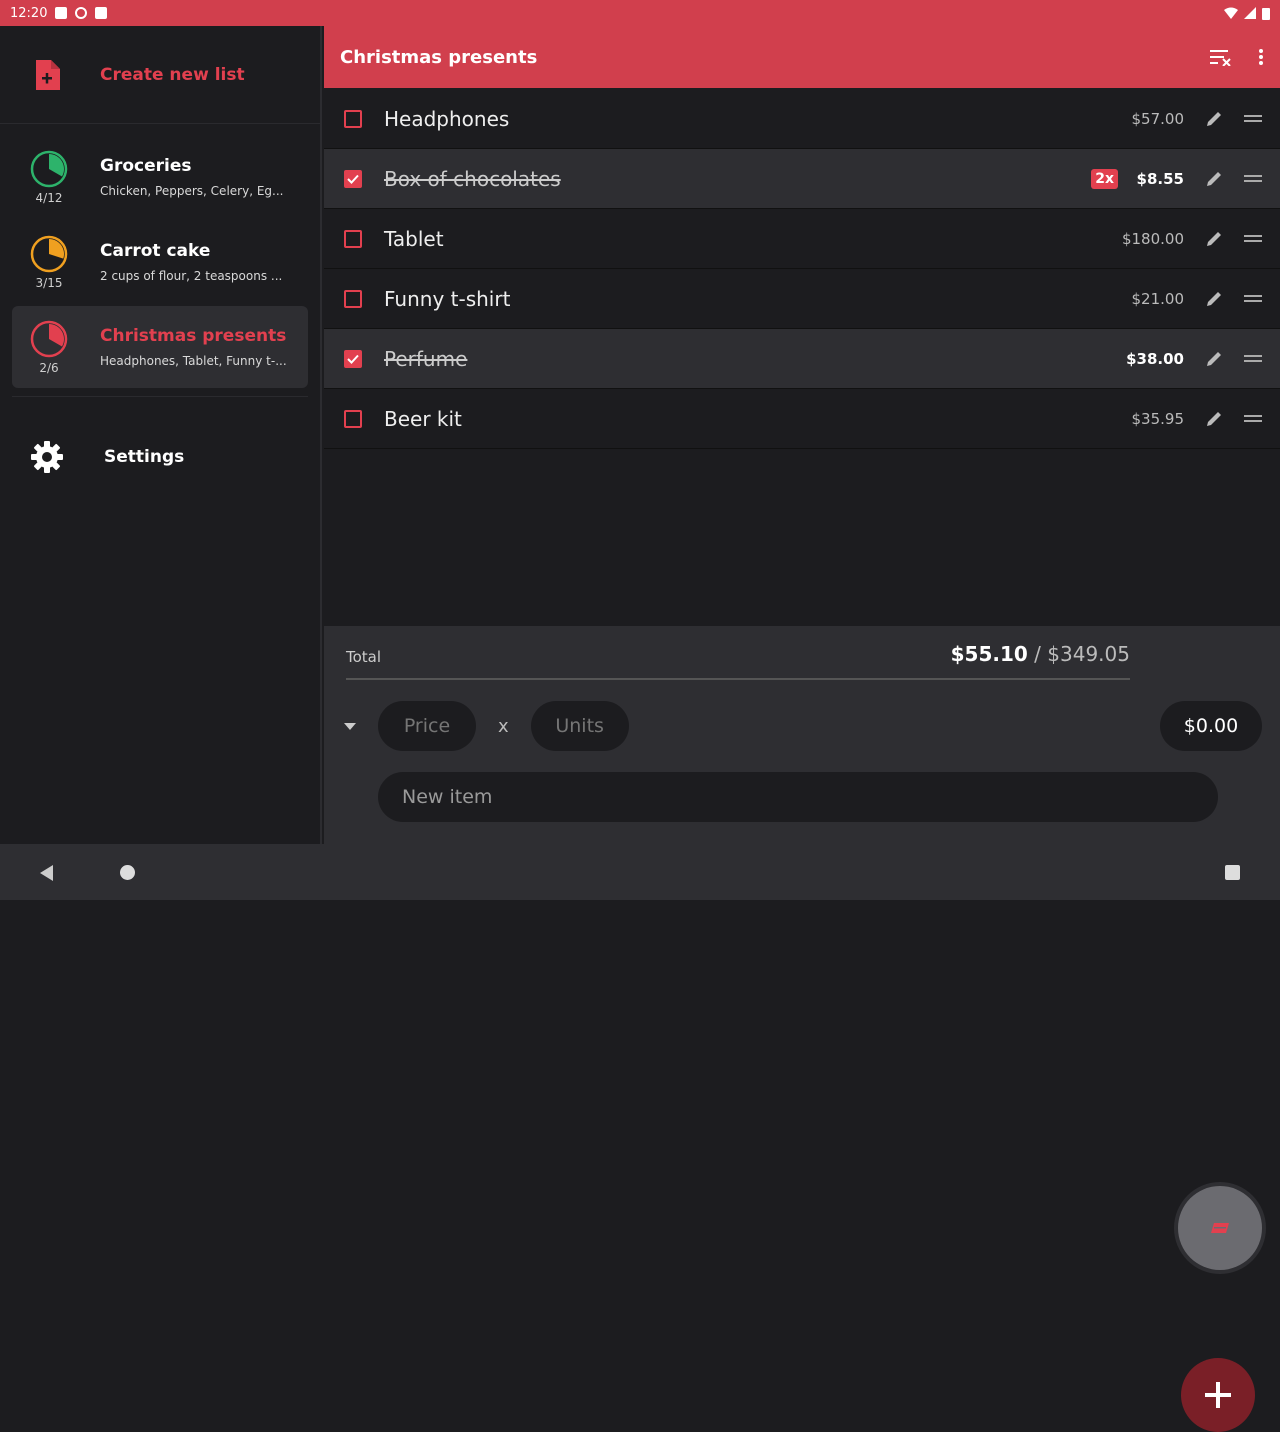  I want to click on total-all-amount: $349.05, so click(1088, 654).